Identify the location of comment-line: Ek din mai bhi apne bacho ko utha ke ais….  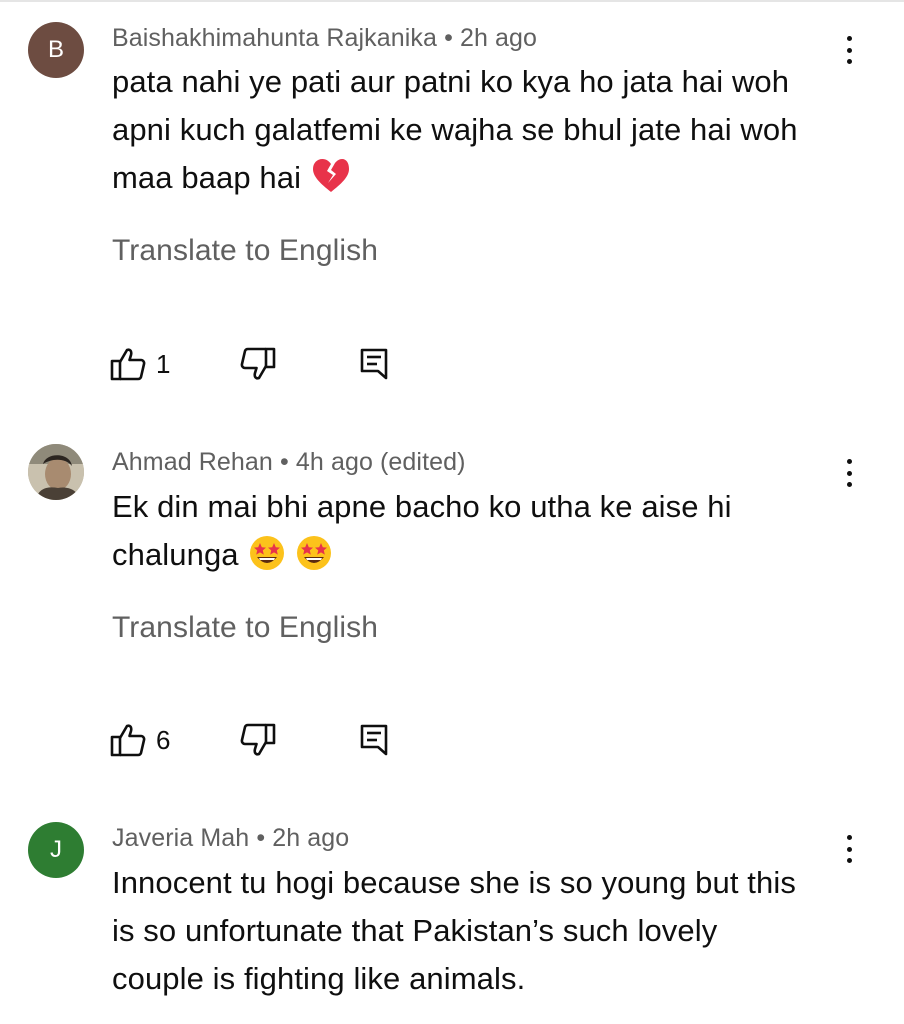
(422, 506).